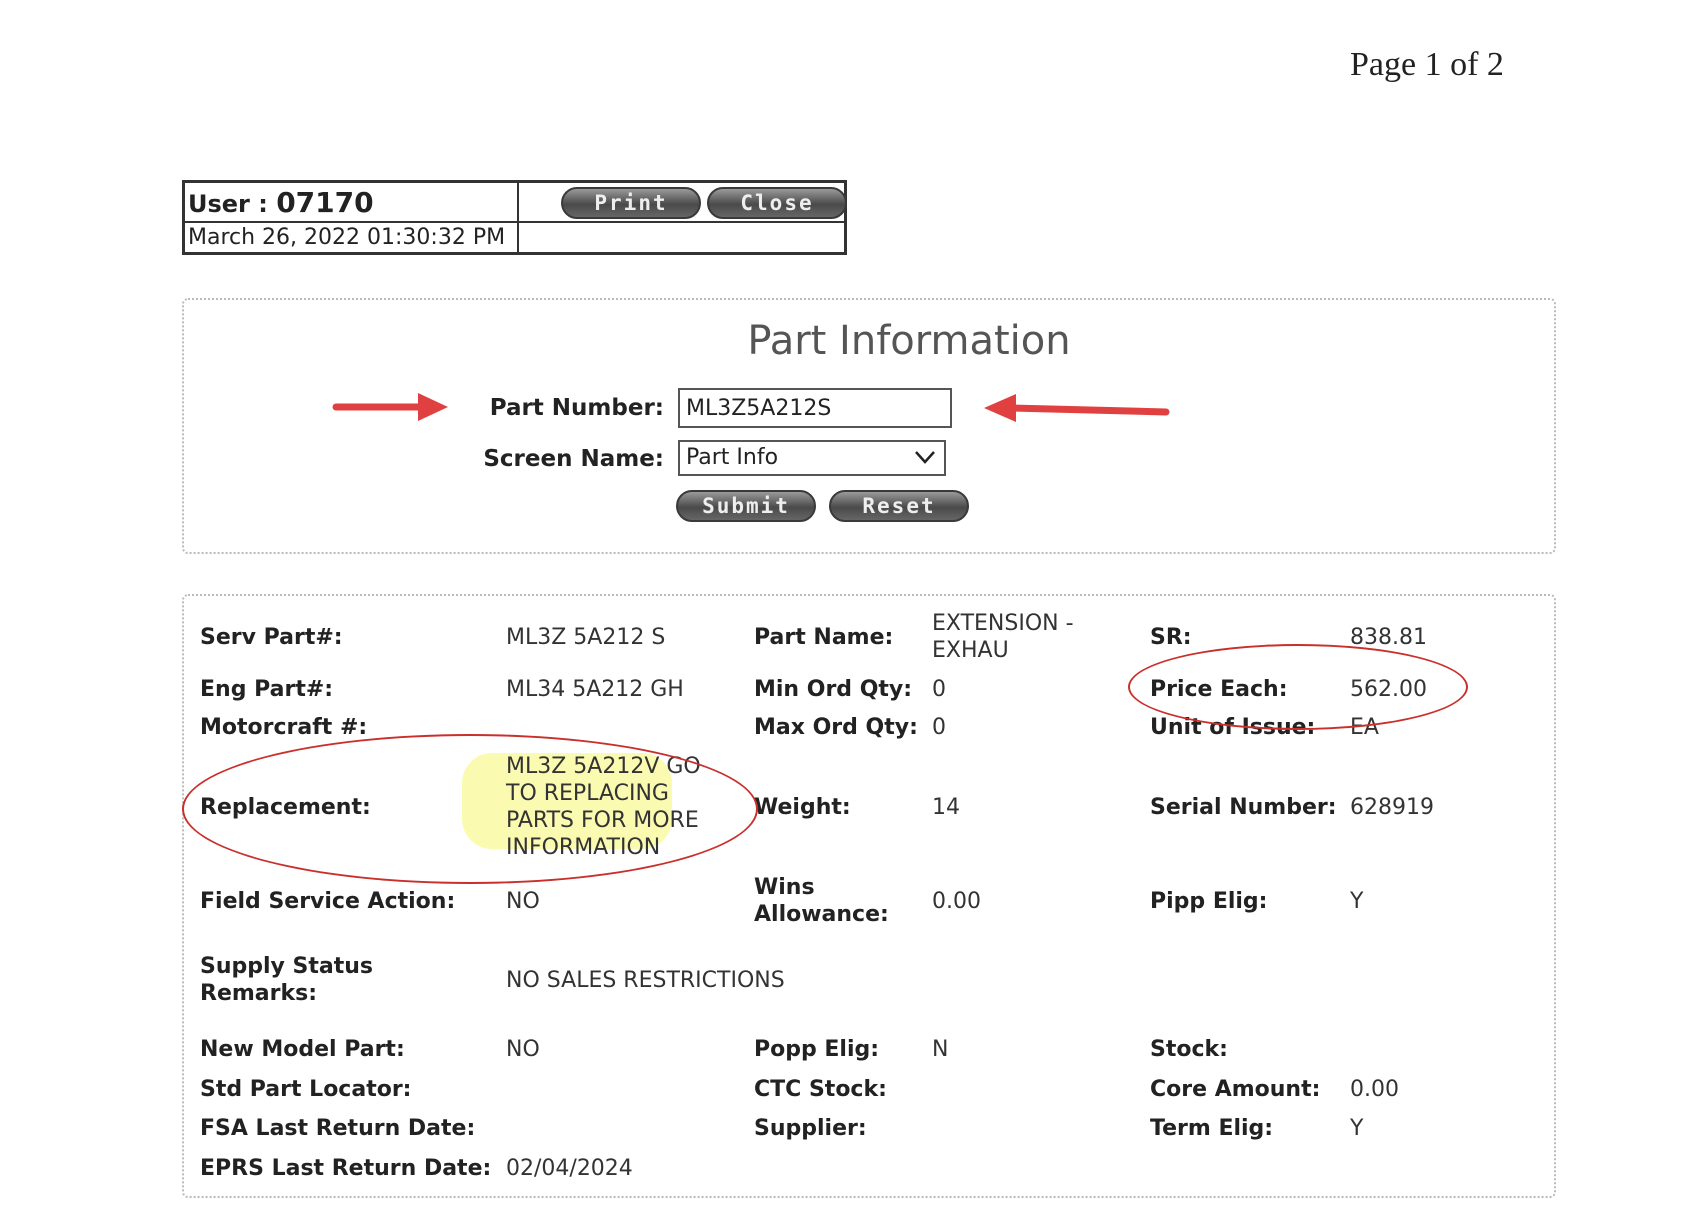  What do you see at coordinates (946, 807) in the screenshot?
I see `weight-value: 14` at bounding box center [946, 807].